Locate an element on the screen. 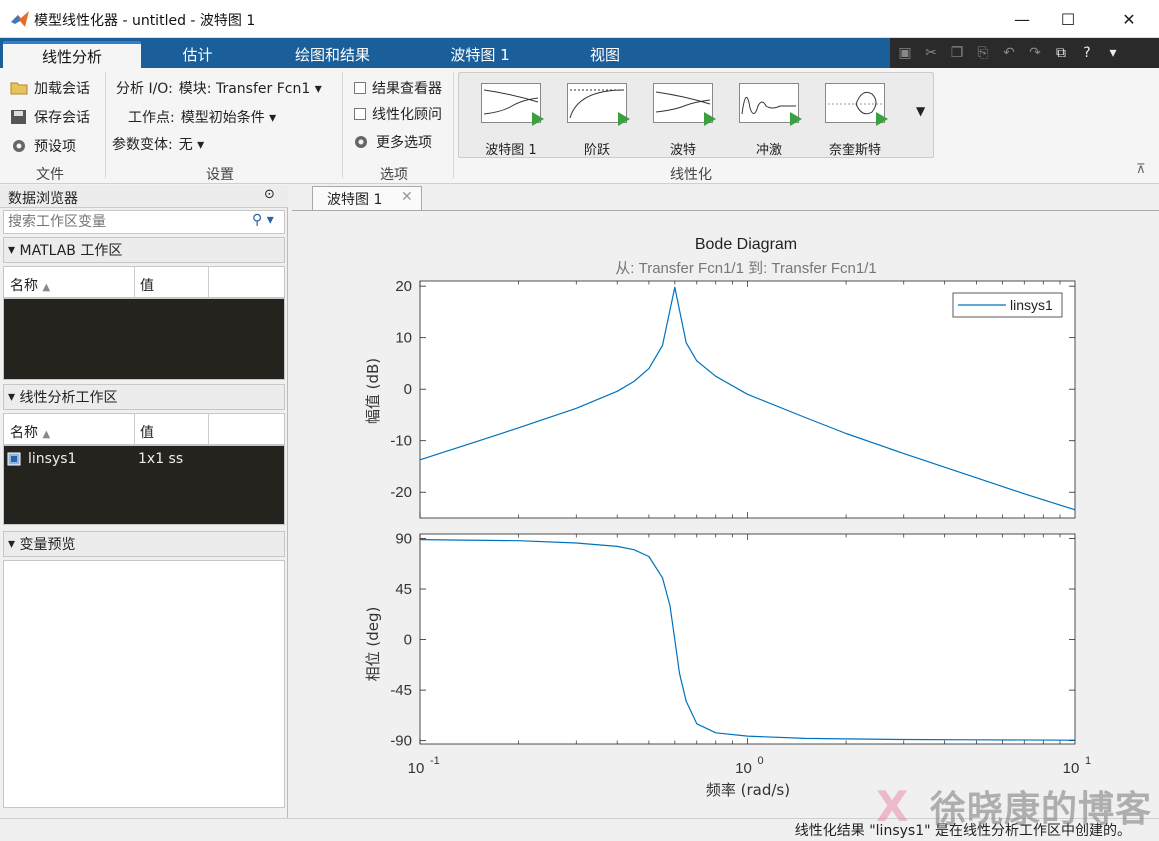  tab-bode-plot-1: 波特图 1 is located at coordinates (480, 54).